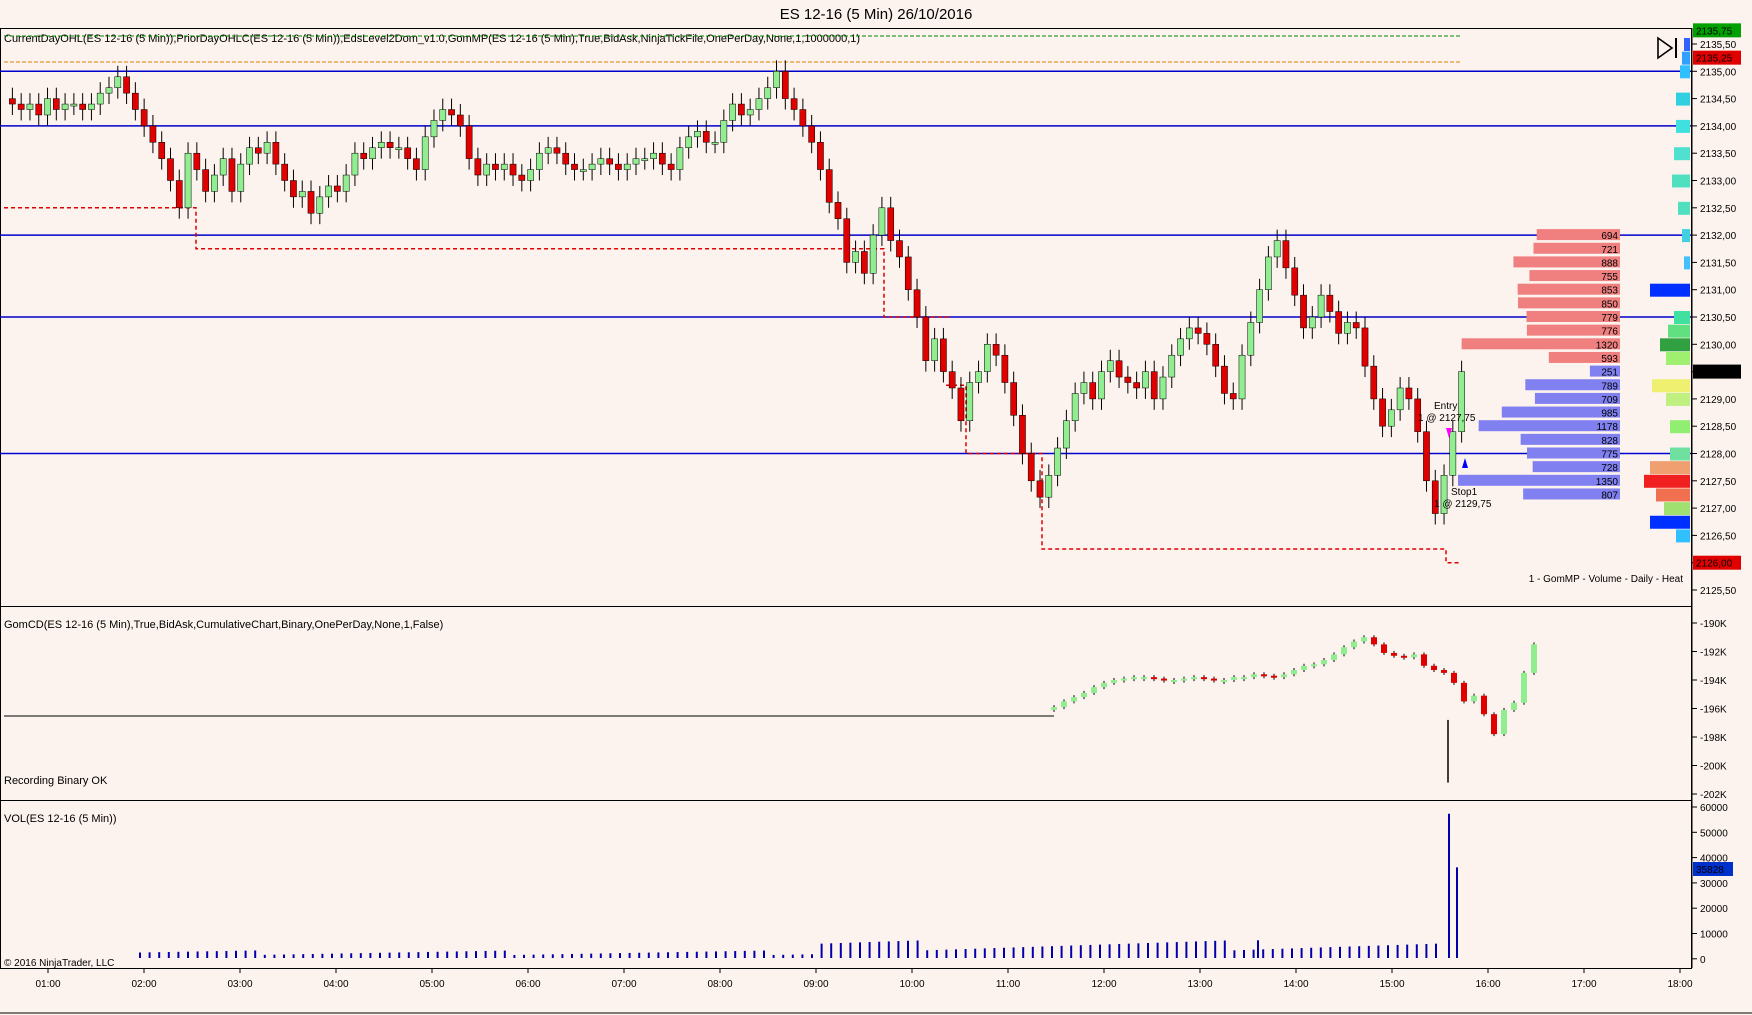 This screenshot has width=1752, height=1015. Describe the element at coordinates (1713, 795) in the screenshot. I see `cd-tick-label: -202K` at that location.